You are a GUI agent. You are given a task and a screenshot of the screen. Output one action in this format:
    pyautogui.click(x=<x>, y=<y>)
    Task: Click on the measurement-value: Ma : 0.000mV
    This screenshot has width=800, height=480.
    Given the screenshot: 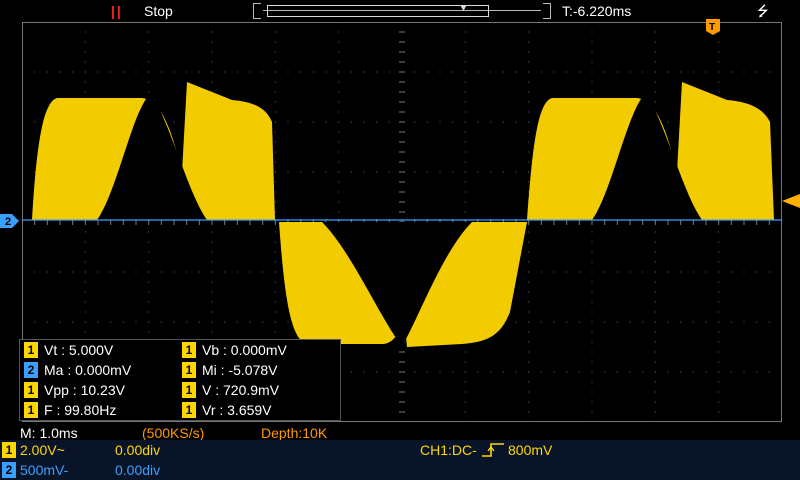 What is the action you would take?
    pyautogui.click(x=88, y=370)
    